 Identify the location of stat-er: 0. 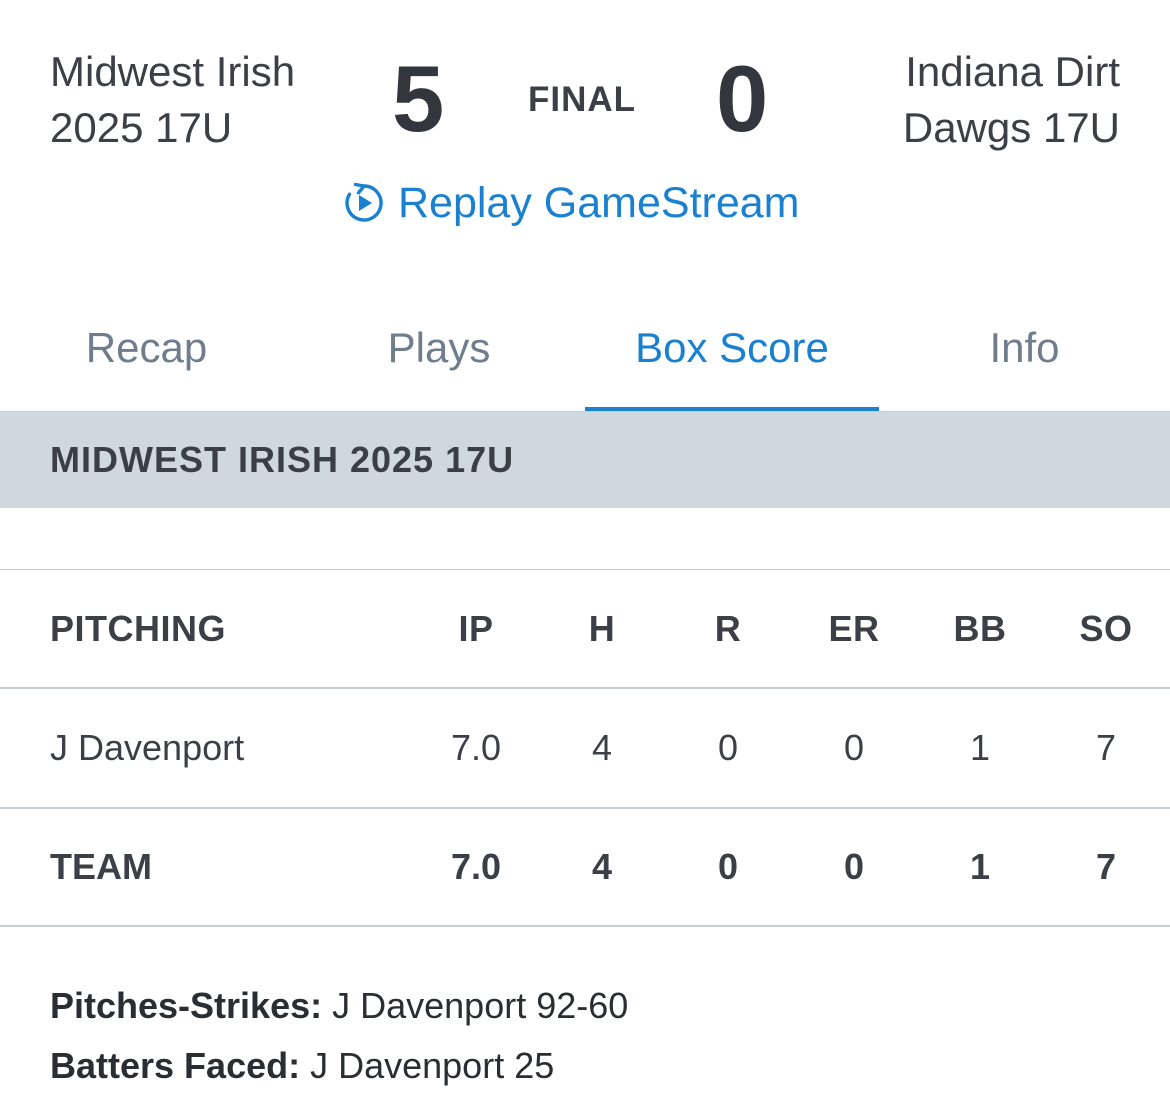
(854, 747).